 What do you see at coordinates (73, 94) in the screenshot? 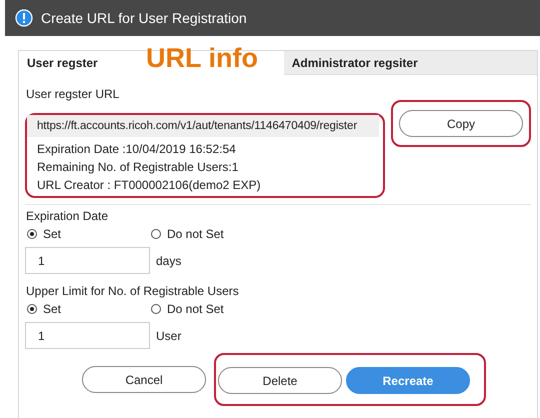
I see `field-label: User regster URL` at bounding box center [73, 94].